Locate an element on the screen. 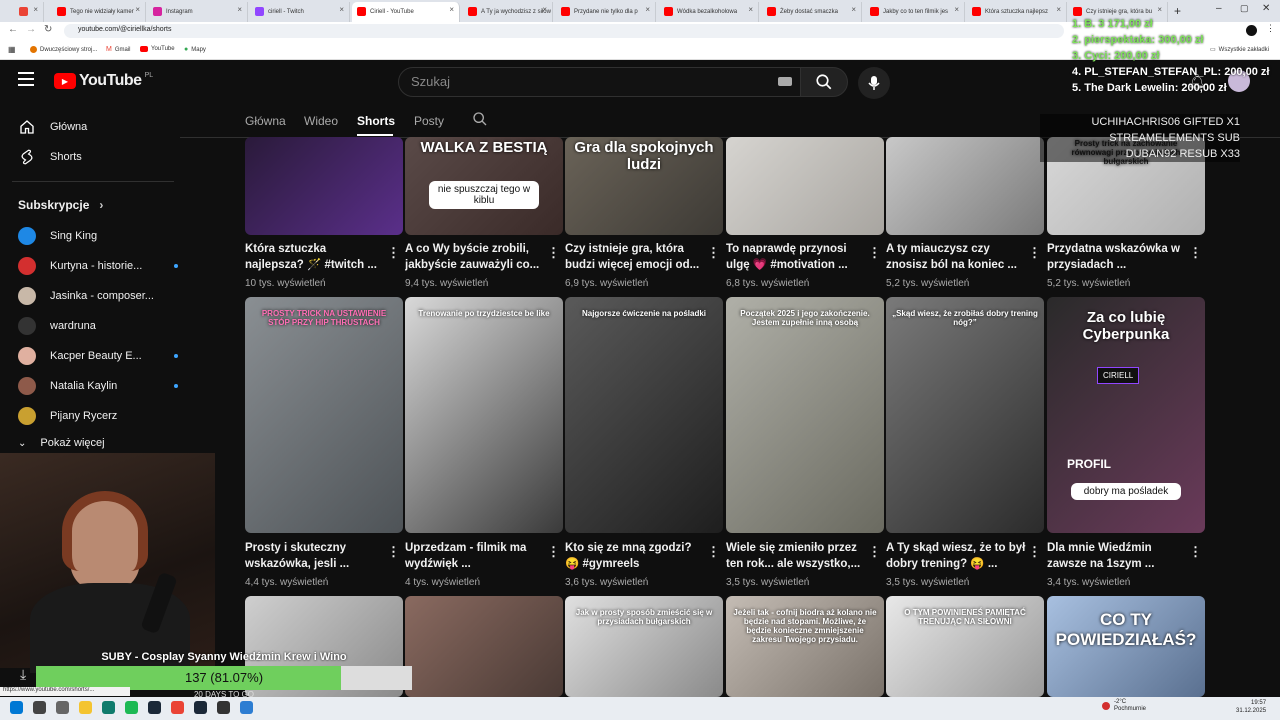  forward-icon: → is located at coordinates (31, 29).